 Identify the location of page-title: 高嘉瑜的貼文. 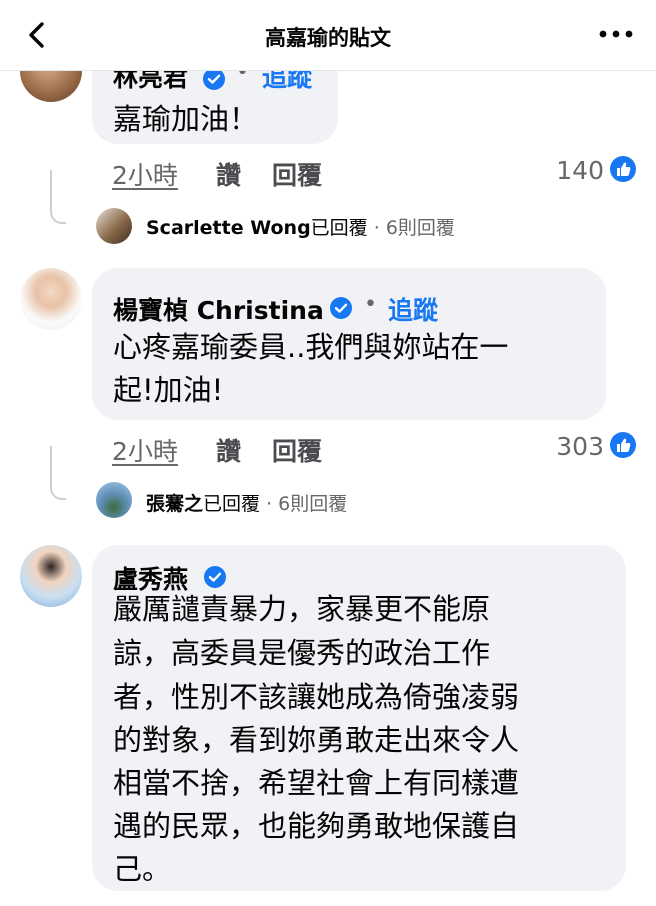
(328, 38).